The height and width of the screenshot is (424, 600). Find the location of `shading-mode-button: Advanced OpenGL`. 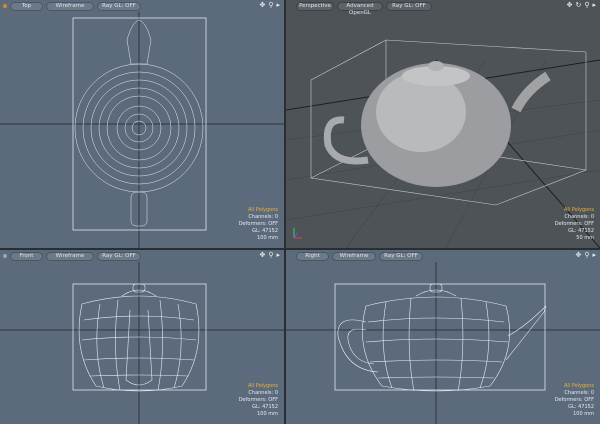

shading-mode-button: Advanced OpenGL is located at coordinates (360, 8).